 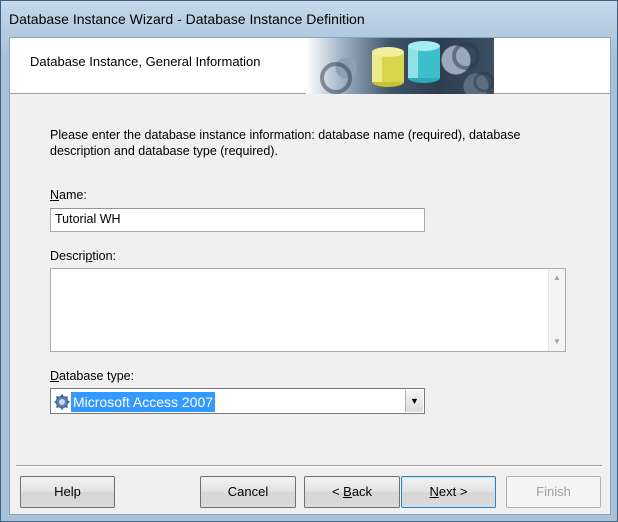 What do you see at coordinates (453, 491) in the screenshot?
I see `next-button-rest: ext >` at bounding box center [453, 491].